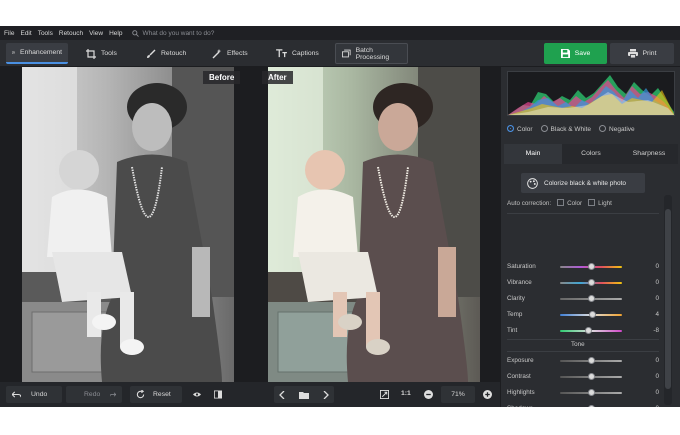 This screenshot has height=435, width=680. What do you see at coordinates (583, 361) in the screenshot?
I see `slider-exposure: Exposure 0` at bounding box center [583, 361].